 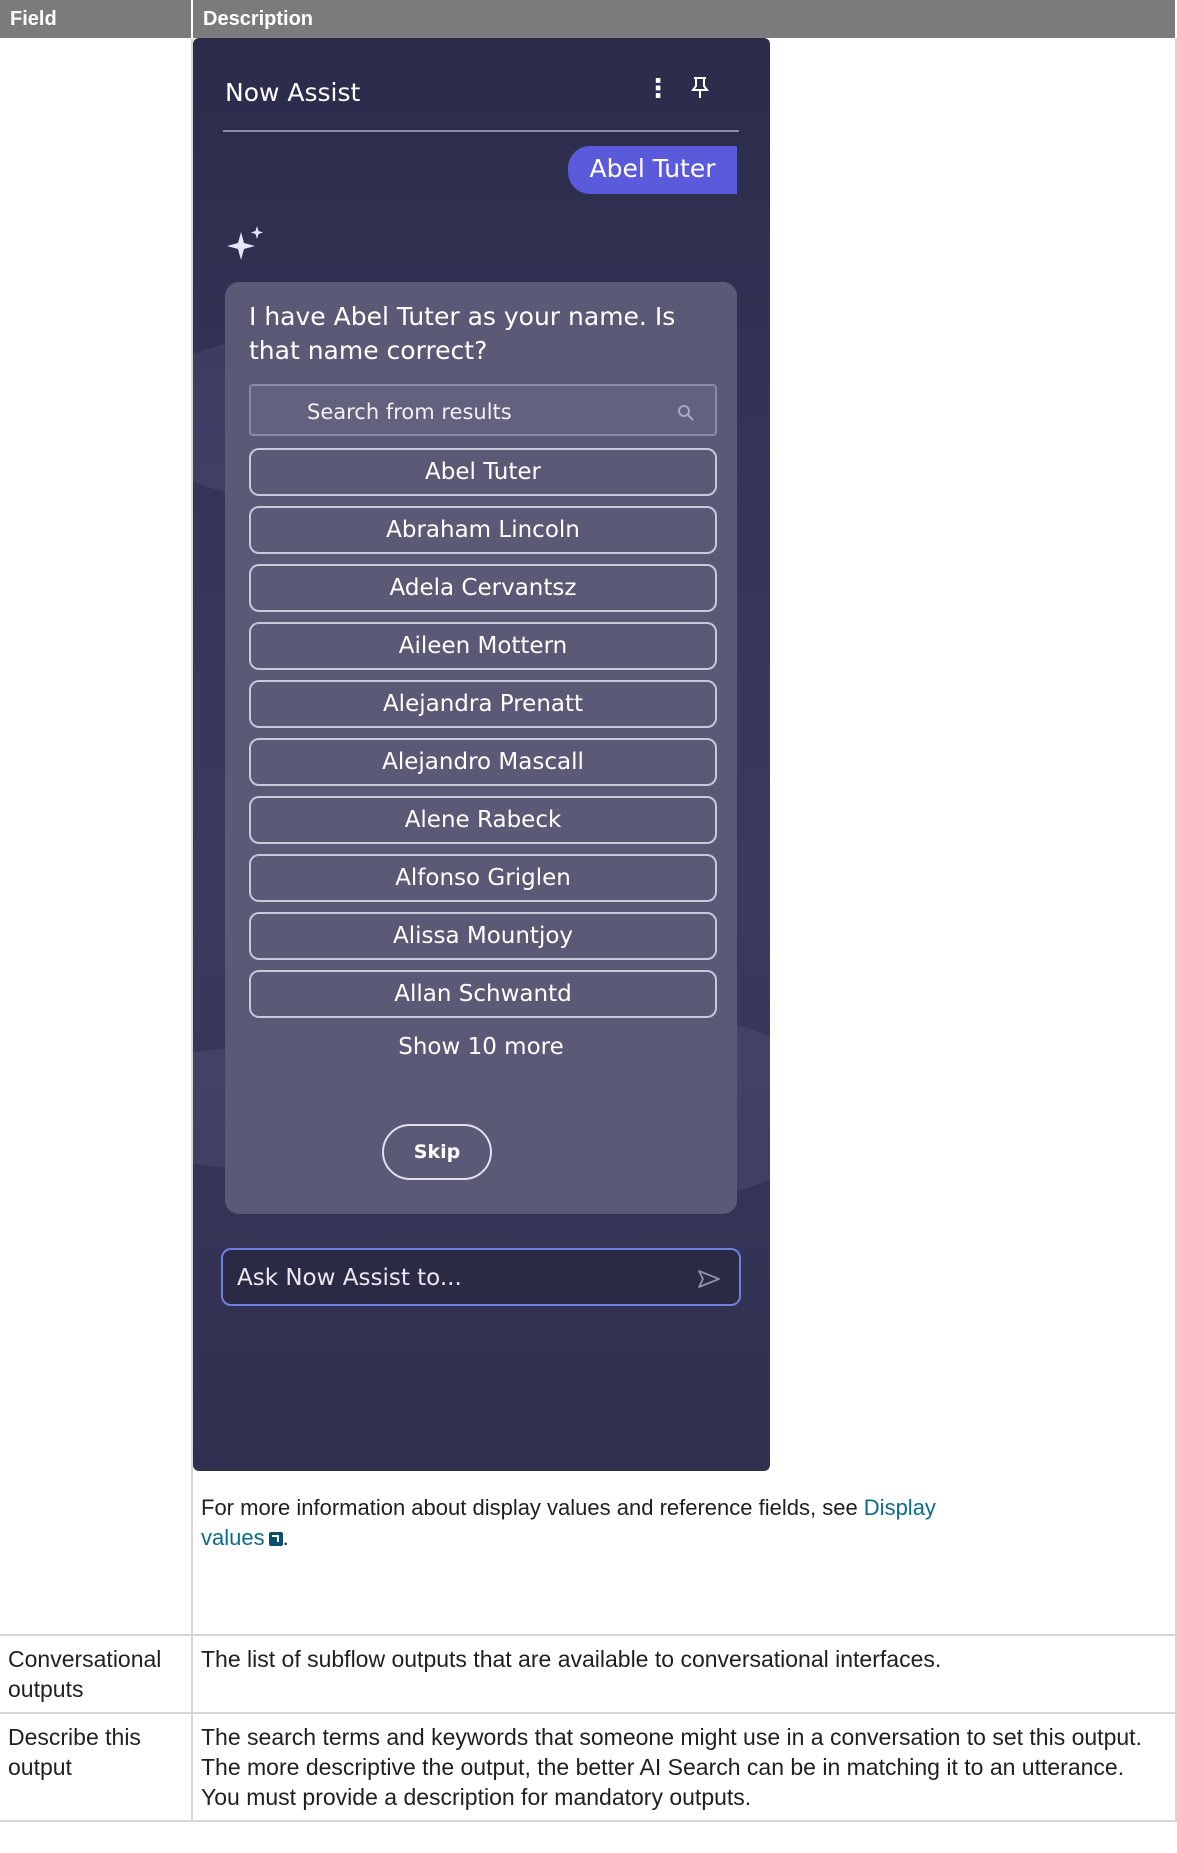 What do you see at coordinates (658, 89) in the screenshot?
I see `more-options-icon: ⋮` at bounding box center [658, 89].